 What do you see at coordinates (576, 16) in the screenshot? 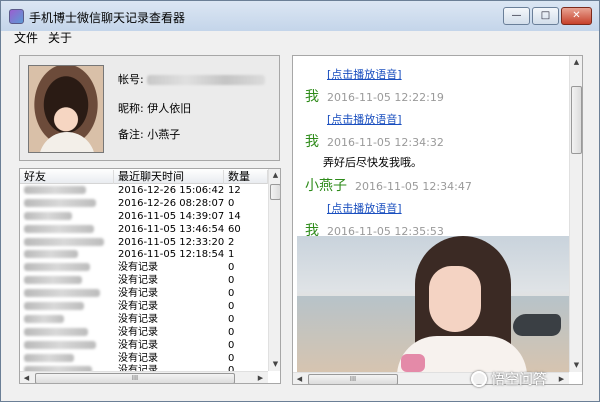
I see `close-button: ✕` at bounding box center [576, 16].